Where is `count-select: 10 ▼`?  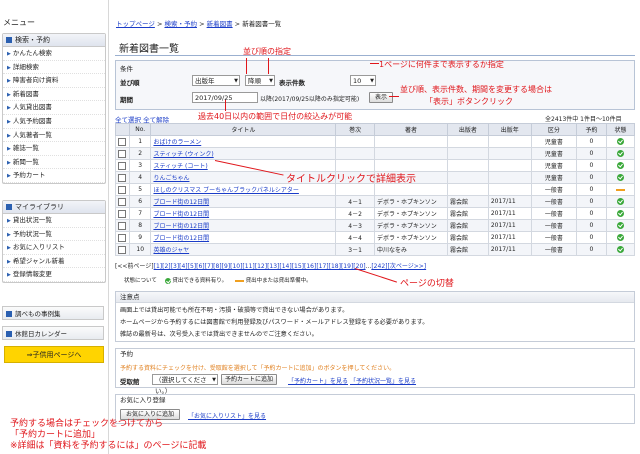 count-select: 10 ▼ is located at coordinates (363, 80).